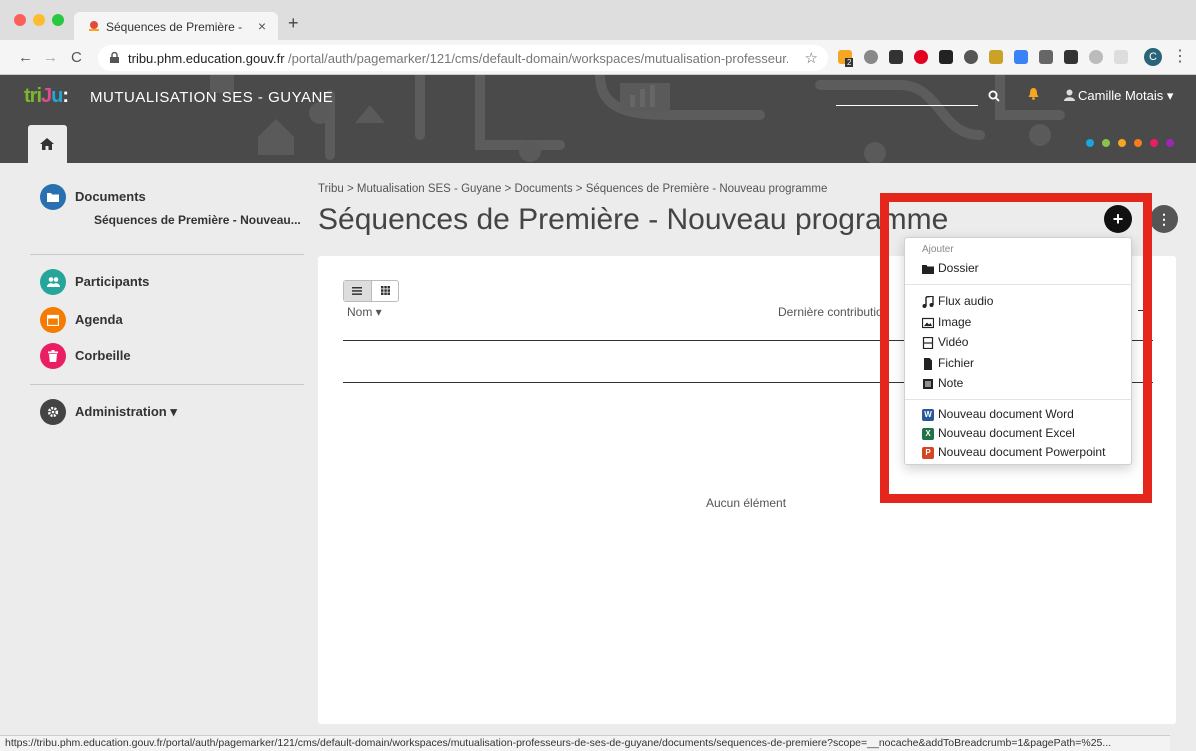 The height and width of the screenshot is (751, 1196). I want to click on grid-view-button, so click(384, 291).